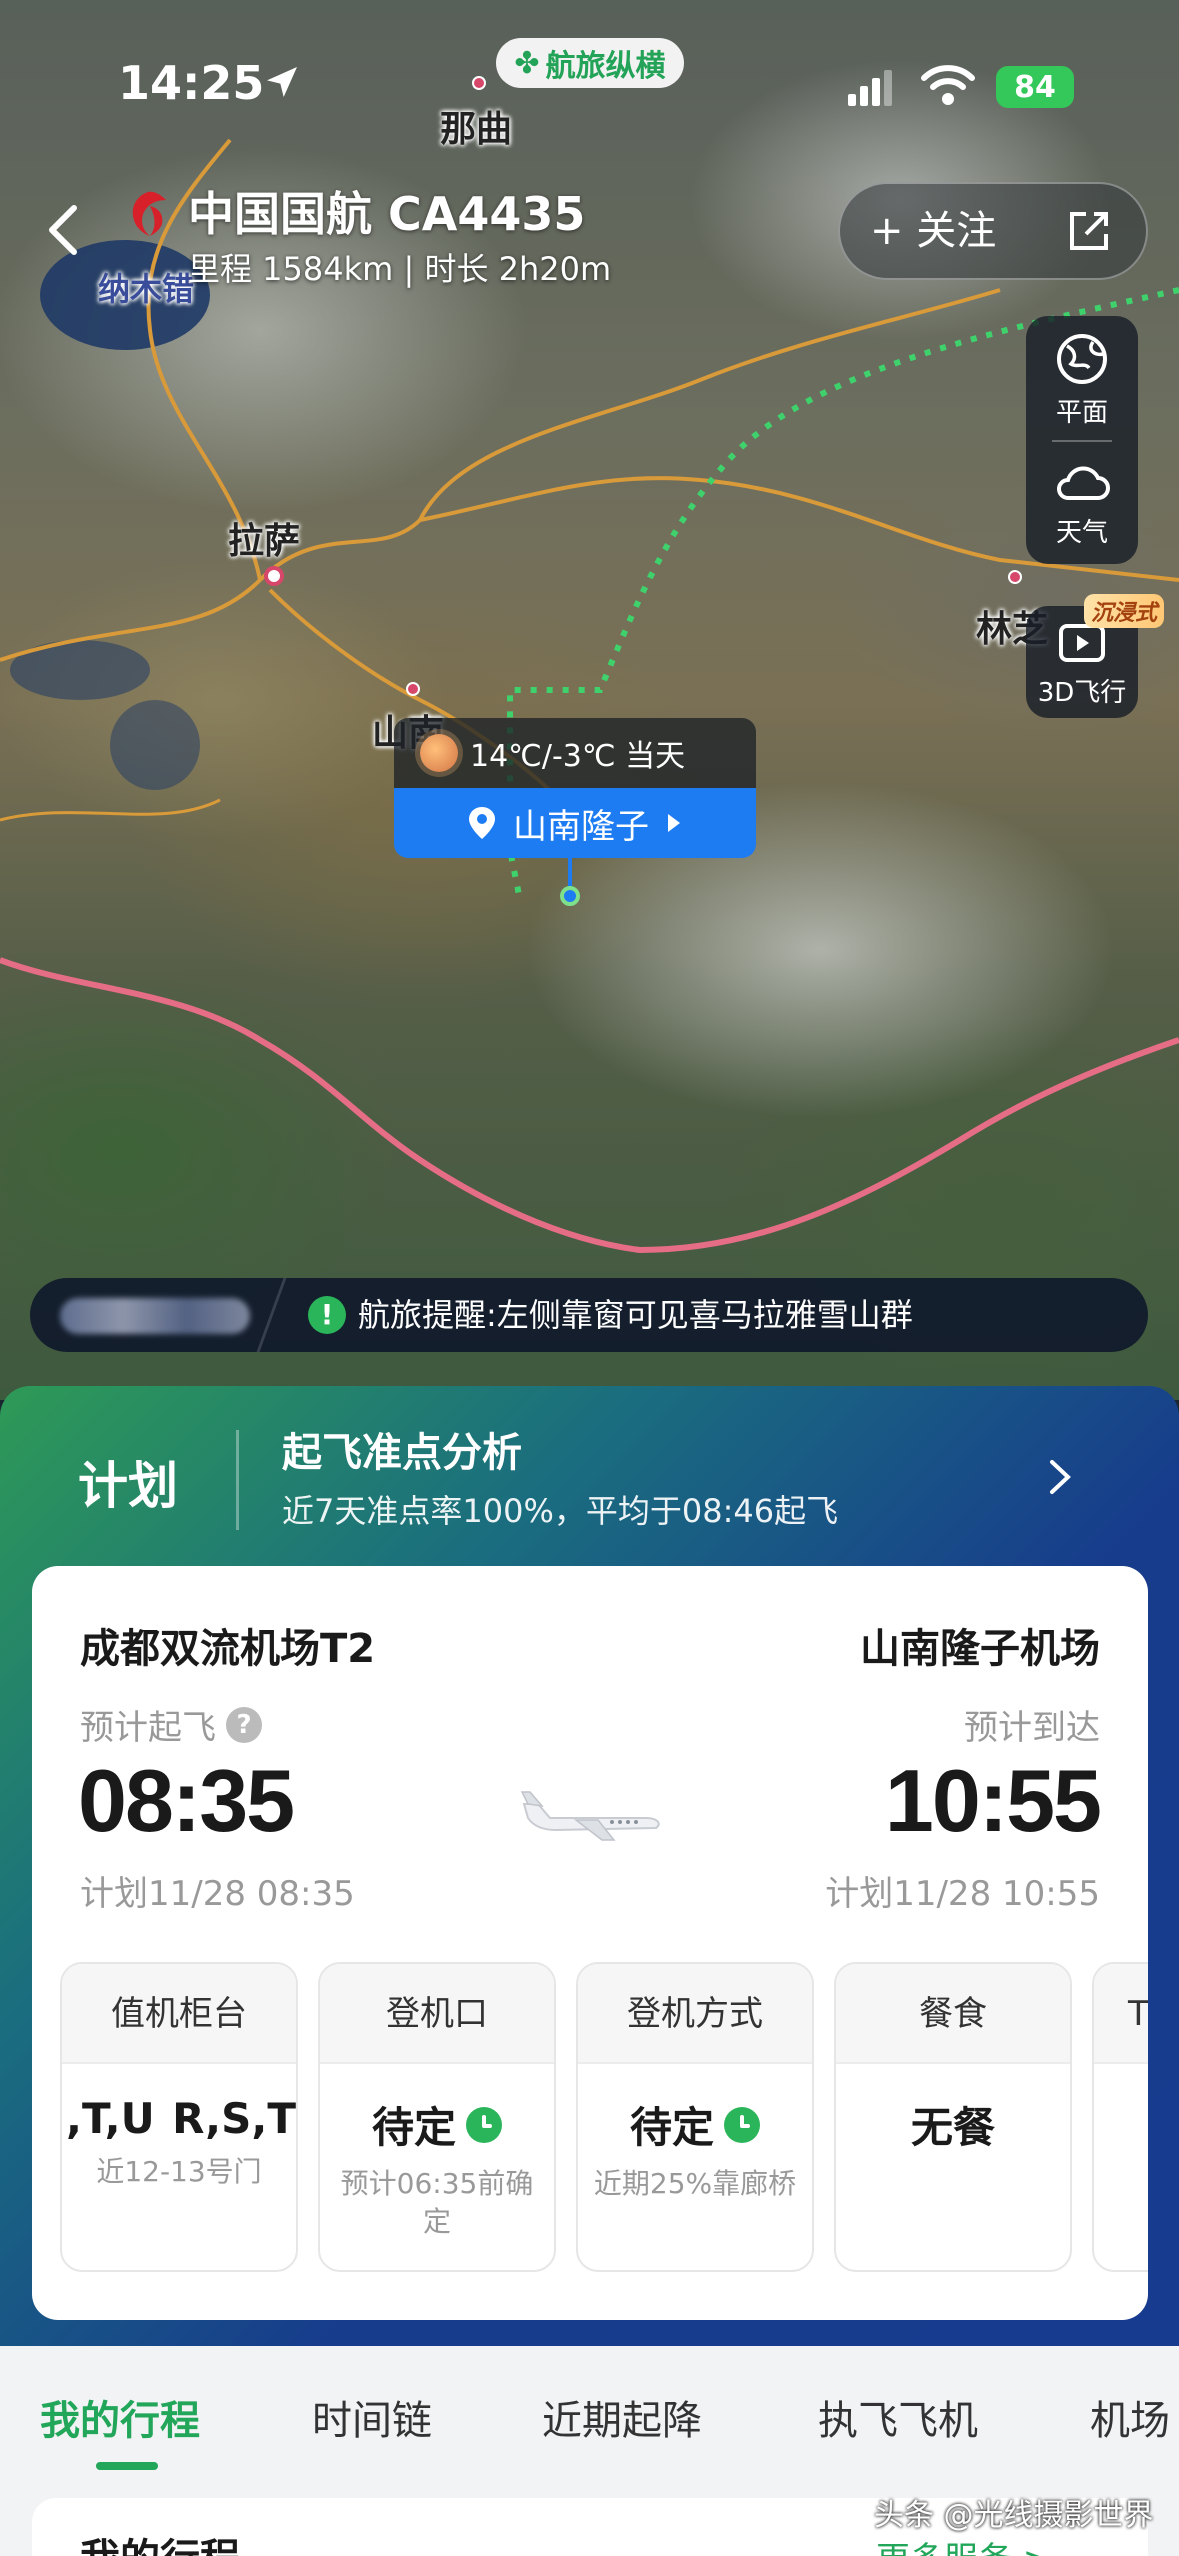 Image resolution: width=1179 pixels, height=2556 pixels. I want to click on destination-name: 山南隆子, so click(581, 826).